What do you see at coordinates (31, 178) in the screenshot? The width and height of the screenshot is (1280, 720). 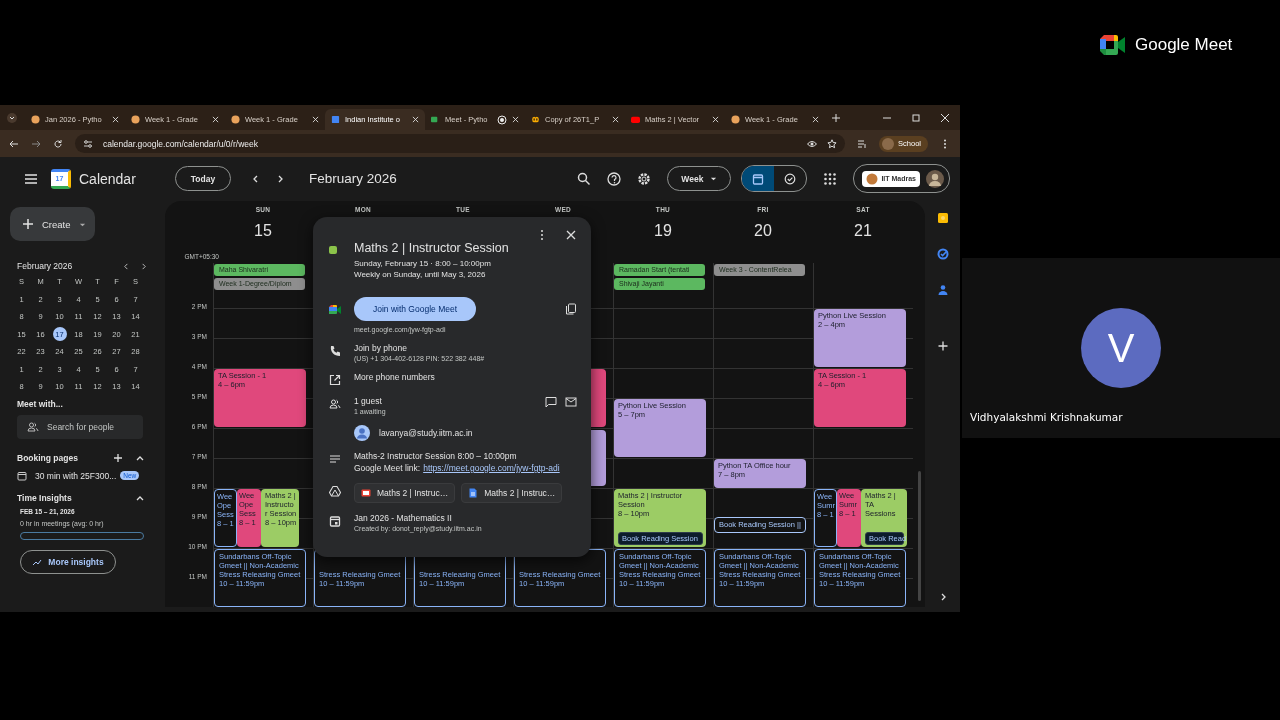 I see `menu-icon` at bounding box center [31, 178].